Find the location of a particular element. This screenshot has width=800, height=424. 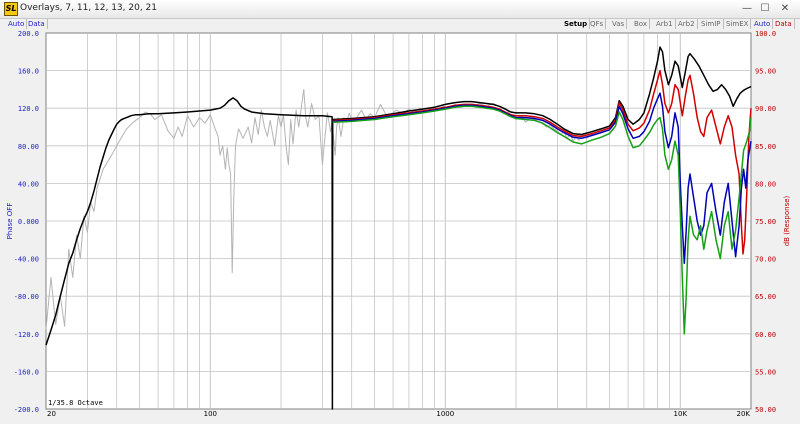

left-tick-label: 160.0 is located at coordinates (28, 72).